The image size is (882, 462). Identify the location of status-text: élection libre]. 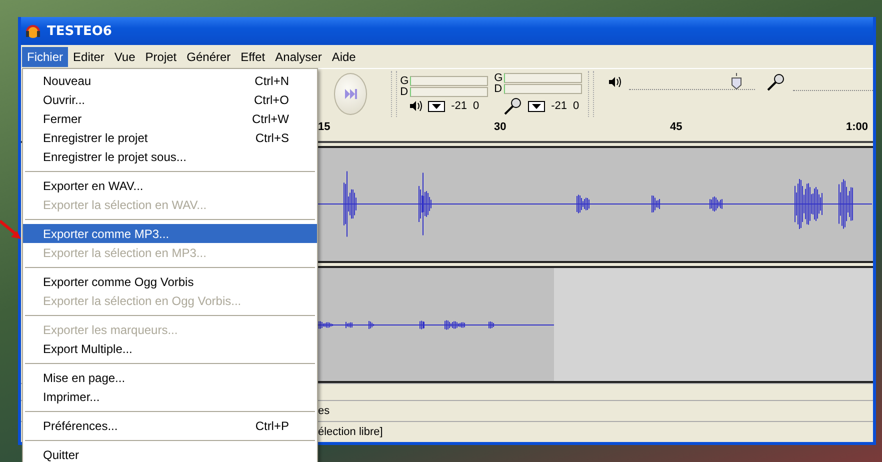
(350, 432).